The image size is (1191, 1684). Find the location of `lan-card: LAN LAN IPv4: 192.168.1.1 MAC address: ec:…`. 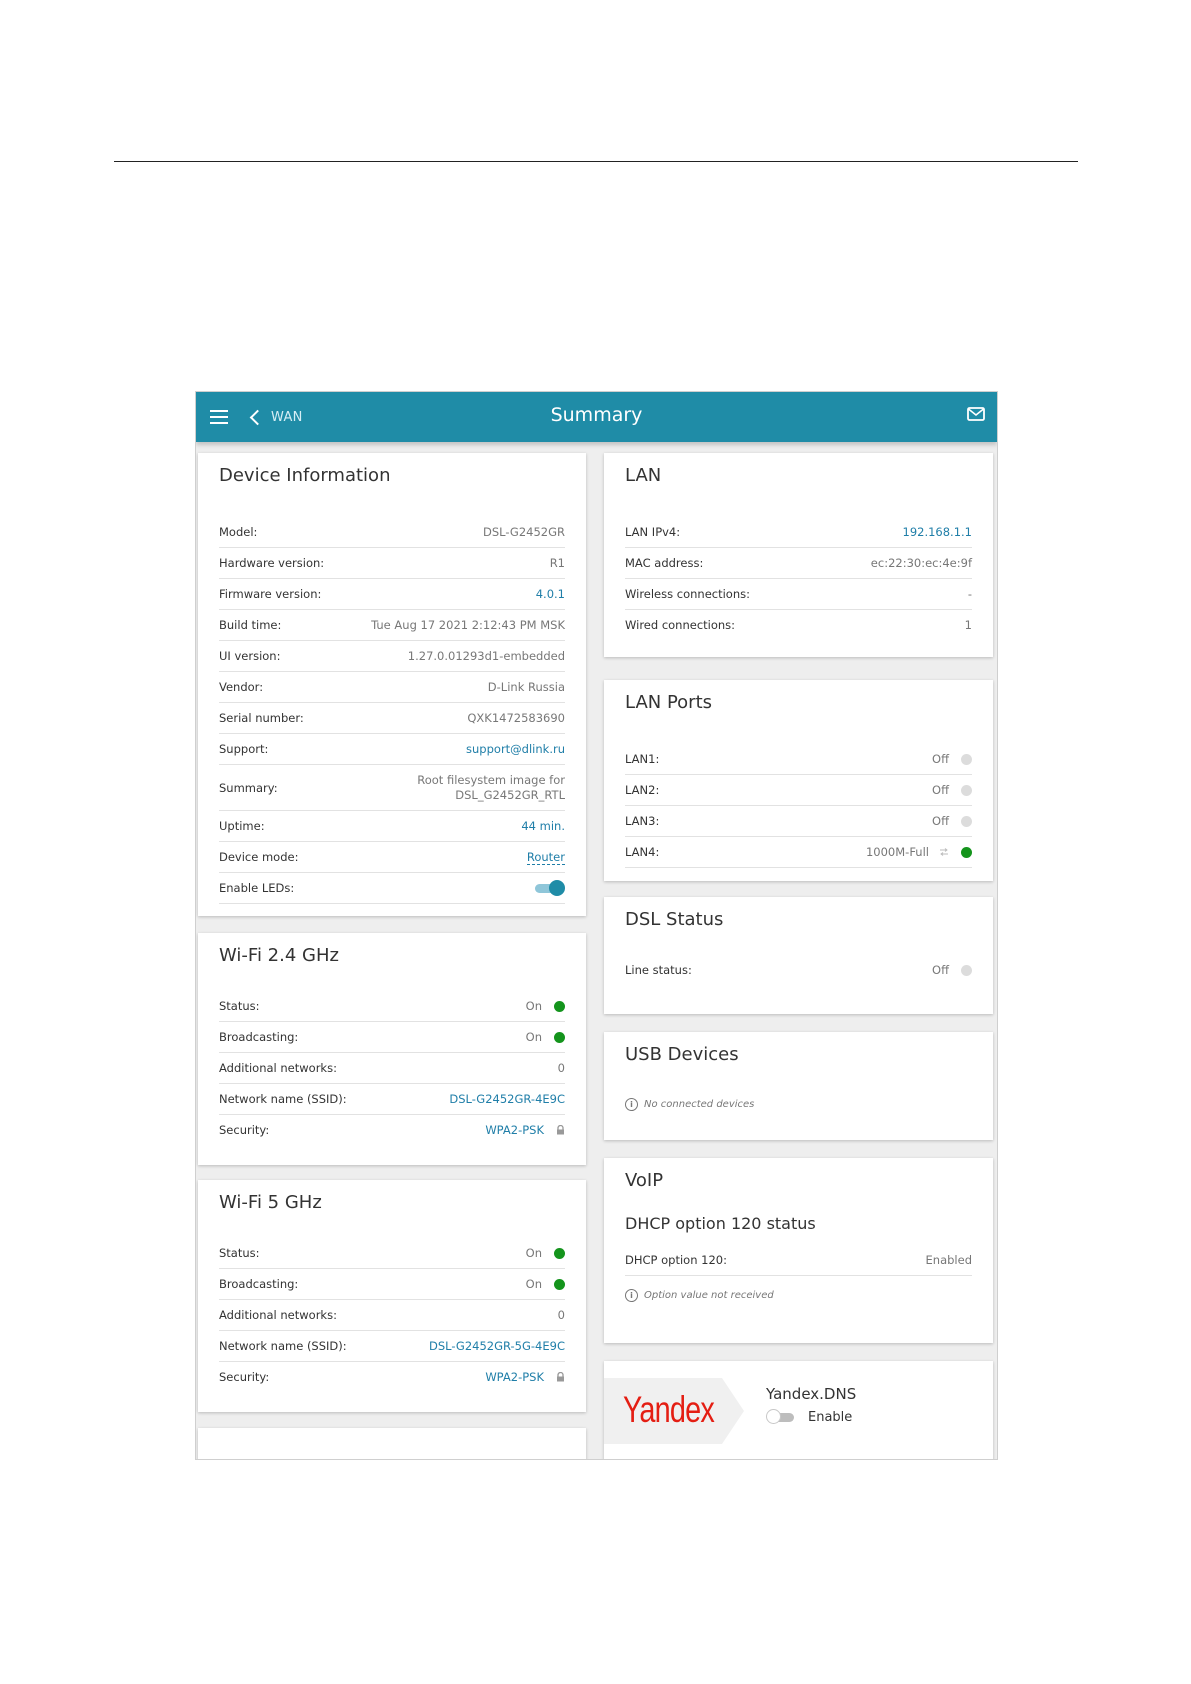

lan-card: LAN LAN IPv4: 192.168.1.1 MAC address: ec:… is located at coordinates (798, 555).